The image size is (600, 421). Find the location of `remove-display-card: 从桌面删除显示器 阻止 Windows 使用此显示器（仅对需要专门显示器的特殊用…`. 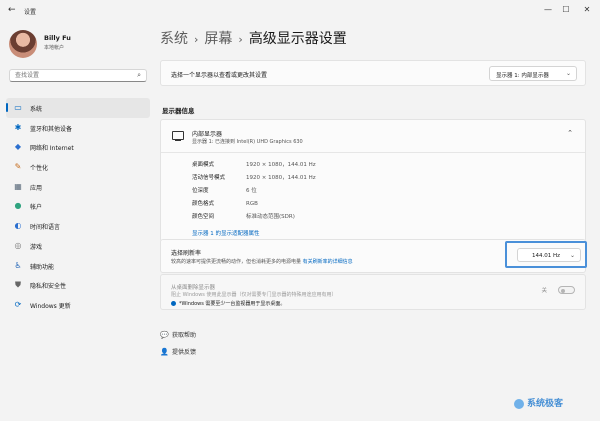

remove-display-card: 从桌面删除显示器 阻止 Windows 使用此显示器（仅对需要专门显示器的特殊用… is located at coordinates (373, 292).